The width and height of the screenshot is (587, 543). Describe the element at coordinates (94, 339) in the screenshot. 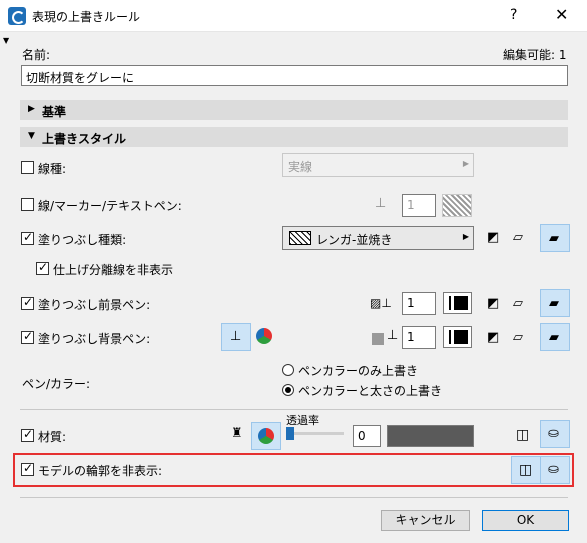

I see `fill-bg-pen-label: 塗りつぶし背景ペン:` at that location.